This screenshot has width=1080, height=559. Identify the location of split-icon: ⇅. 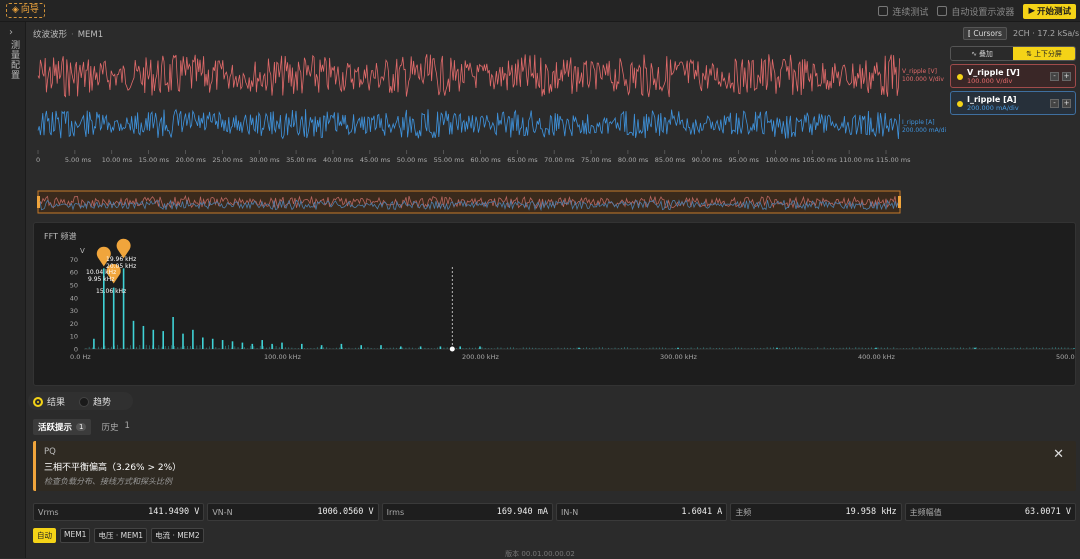
(1029, 53).